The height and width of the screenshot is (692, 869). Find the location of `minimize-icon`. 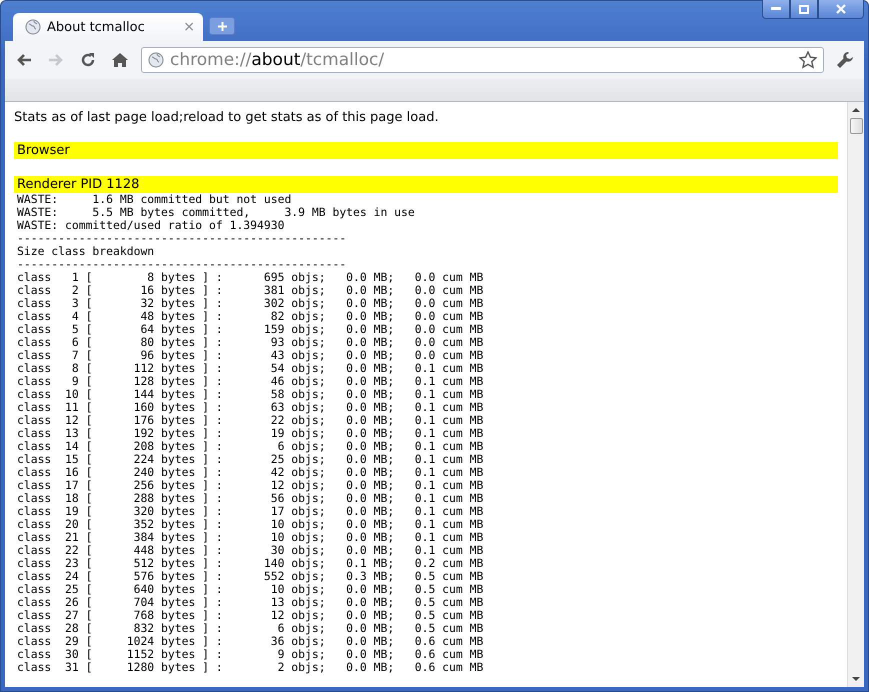

minimize-icon is located at coordinates (776, 9).